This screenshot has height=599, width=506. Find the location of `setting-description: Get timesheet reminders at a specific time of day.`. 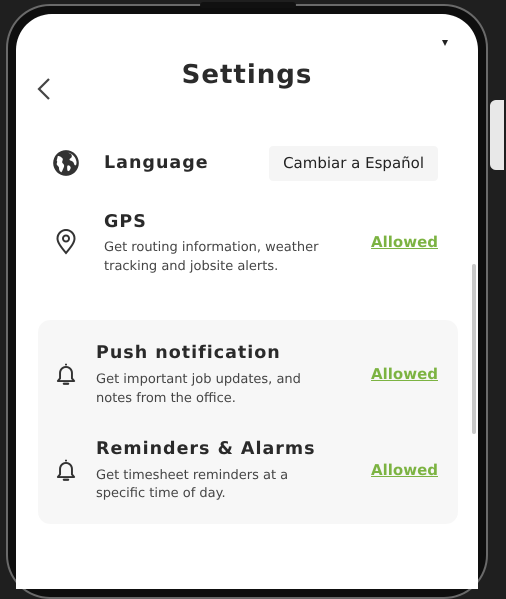

setting-description: Get timesheet reminders at a specific time of day. is located at coordinates (193, 485).